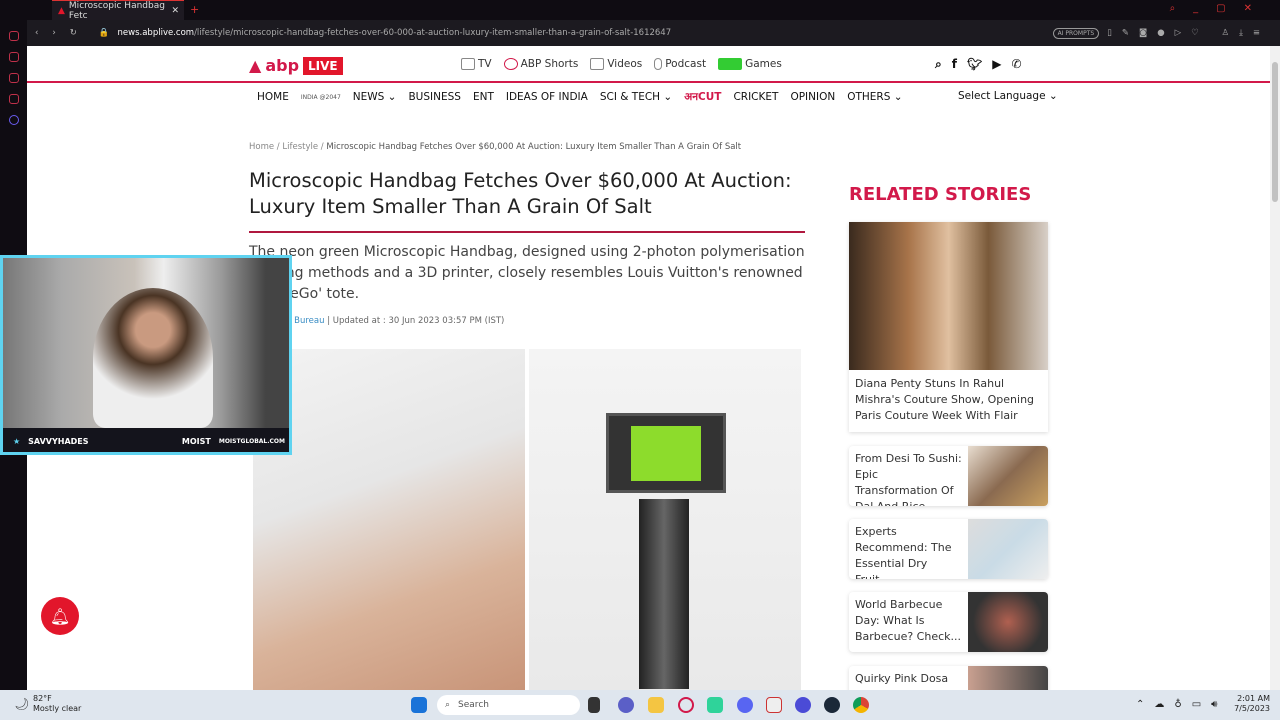 The width and height of the screenshot is (1280, 720). What do you see at coordinates (296, 65) in the screenshot?
I see `abp-live-logo: ▲ abp LIVE` at bounding box center [296, 65].